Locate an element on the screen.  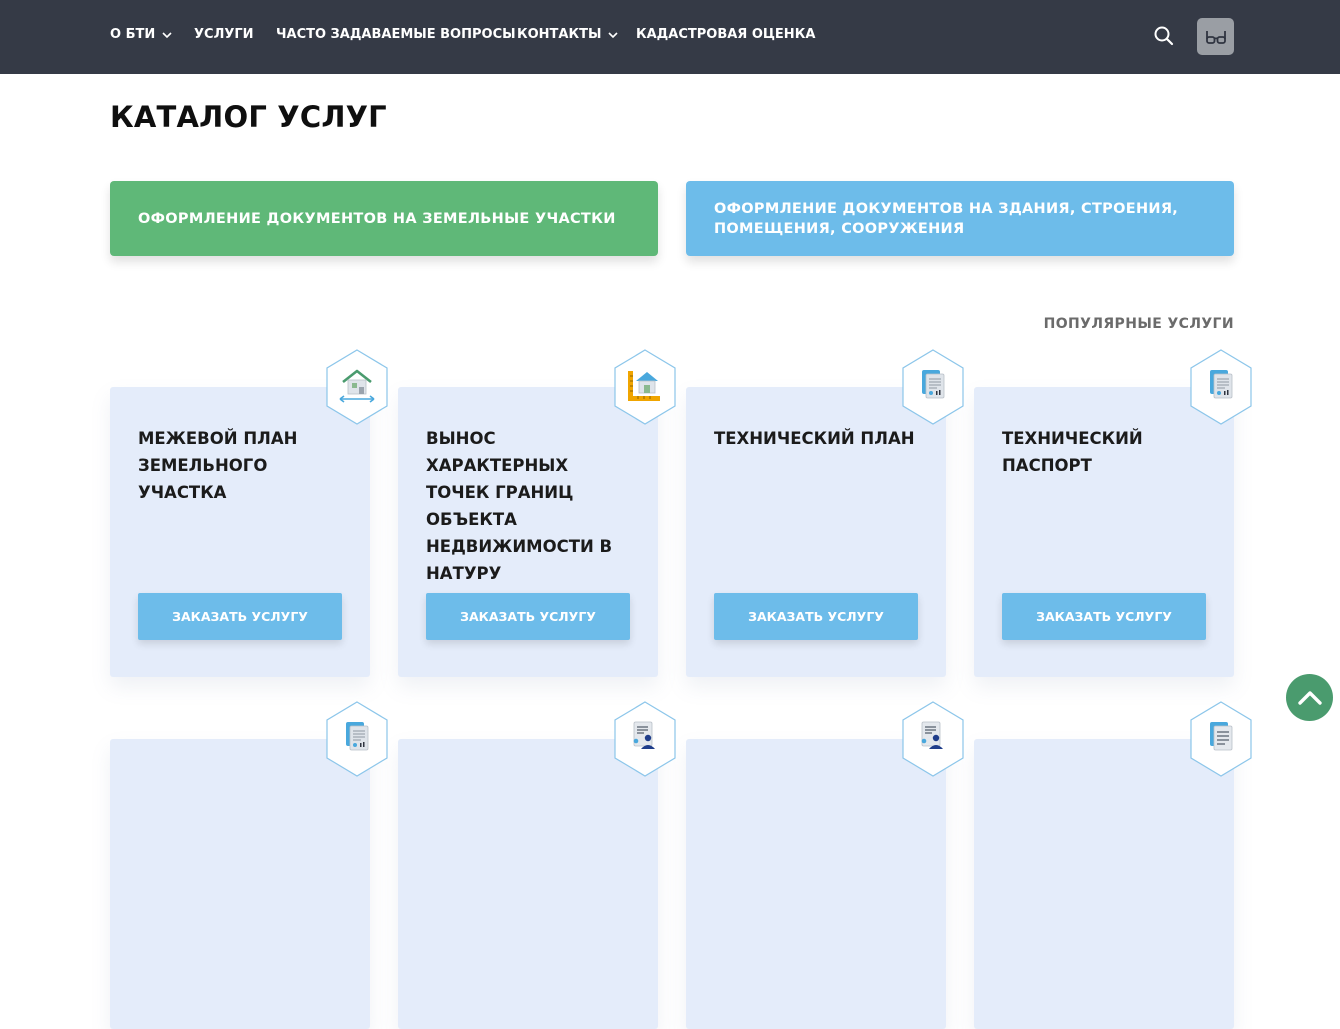
service-card: ТЕХНИЧЕСКИЙ ПЛАН ЗАКАЗАТЬ УСЛУГУ is located at coordinates (816, 532).